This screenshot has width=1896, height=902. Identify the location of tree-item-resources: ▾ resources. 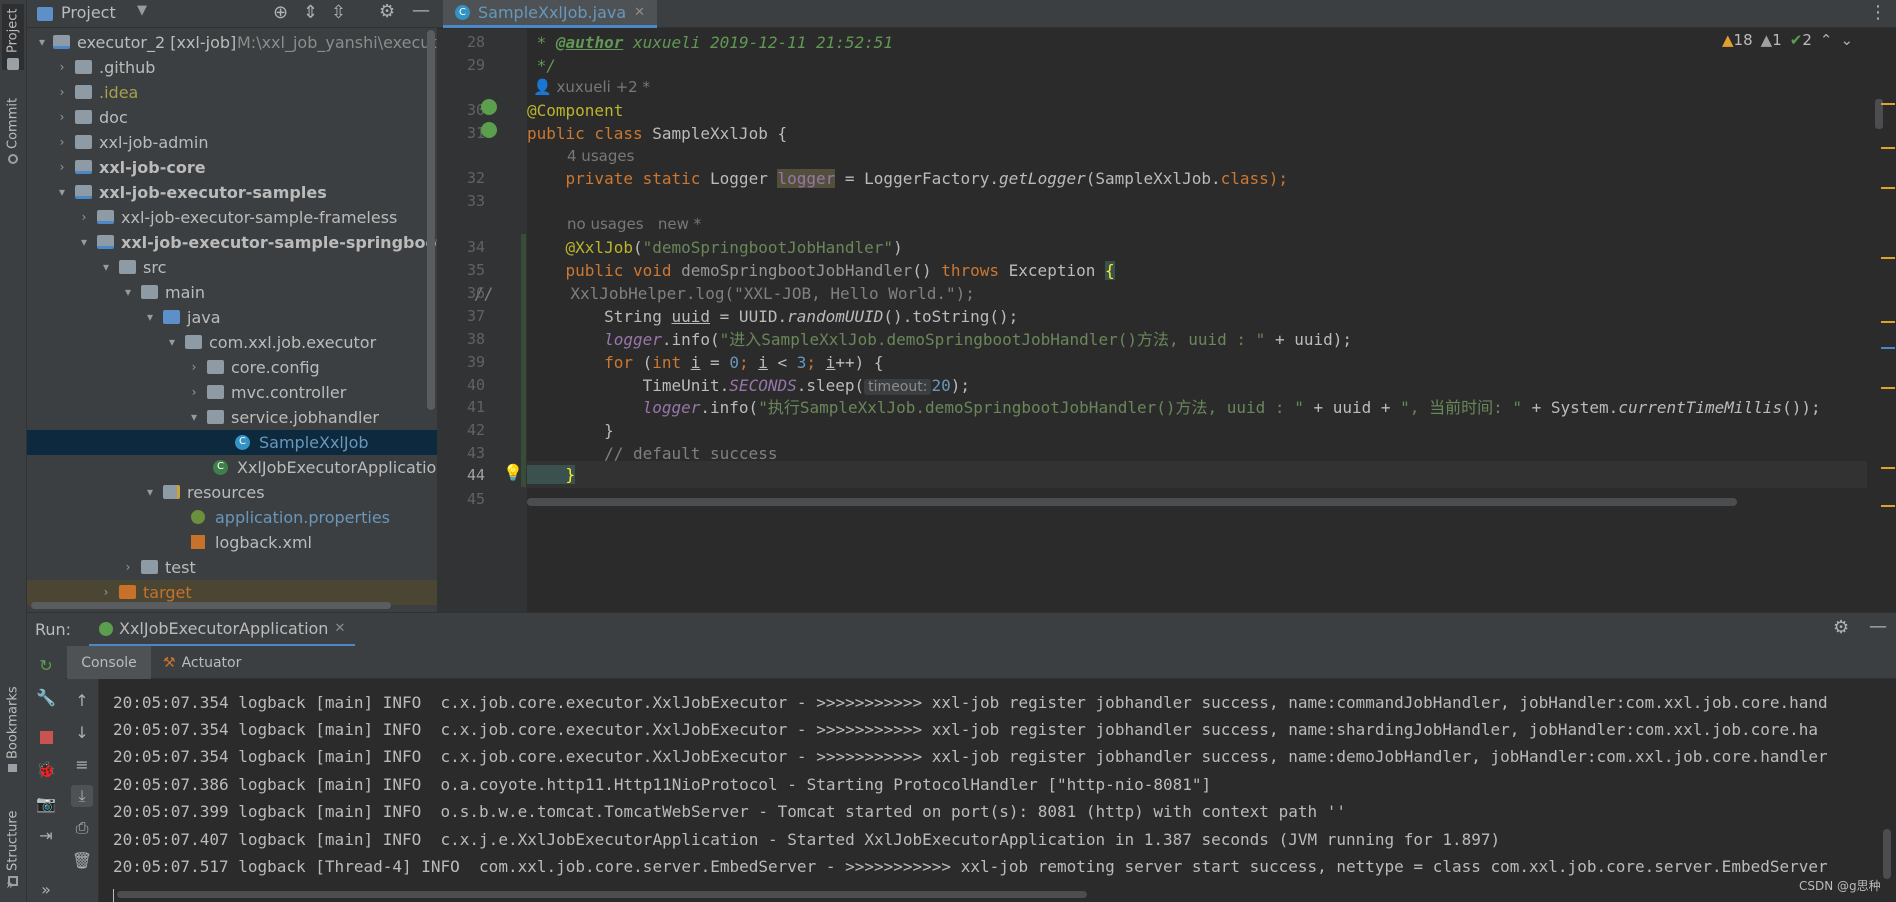
(232, 492).